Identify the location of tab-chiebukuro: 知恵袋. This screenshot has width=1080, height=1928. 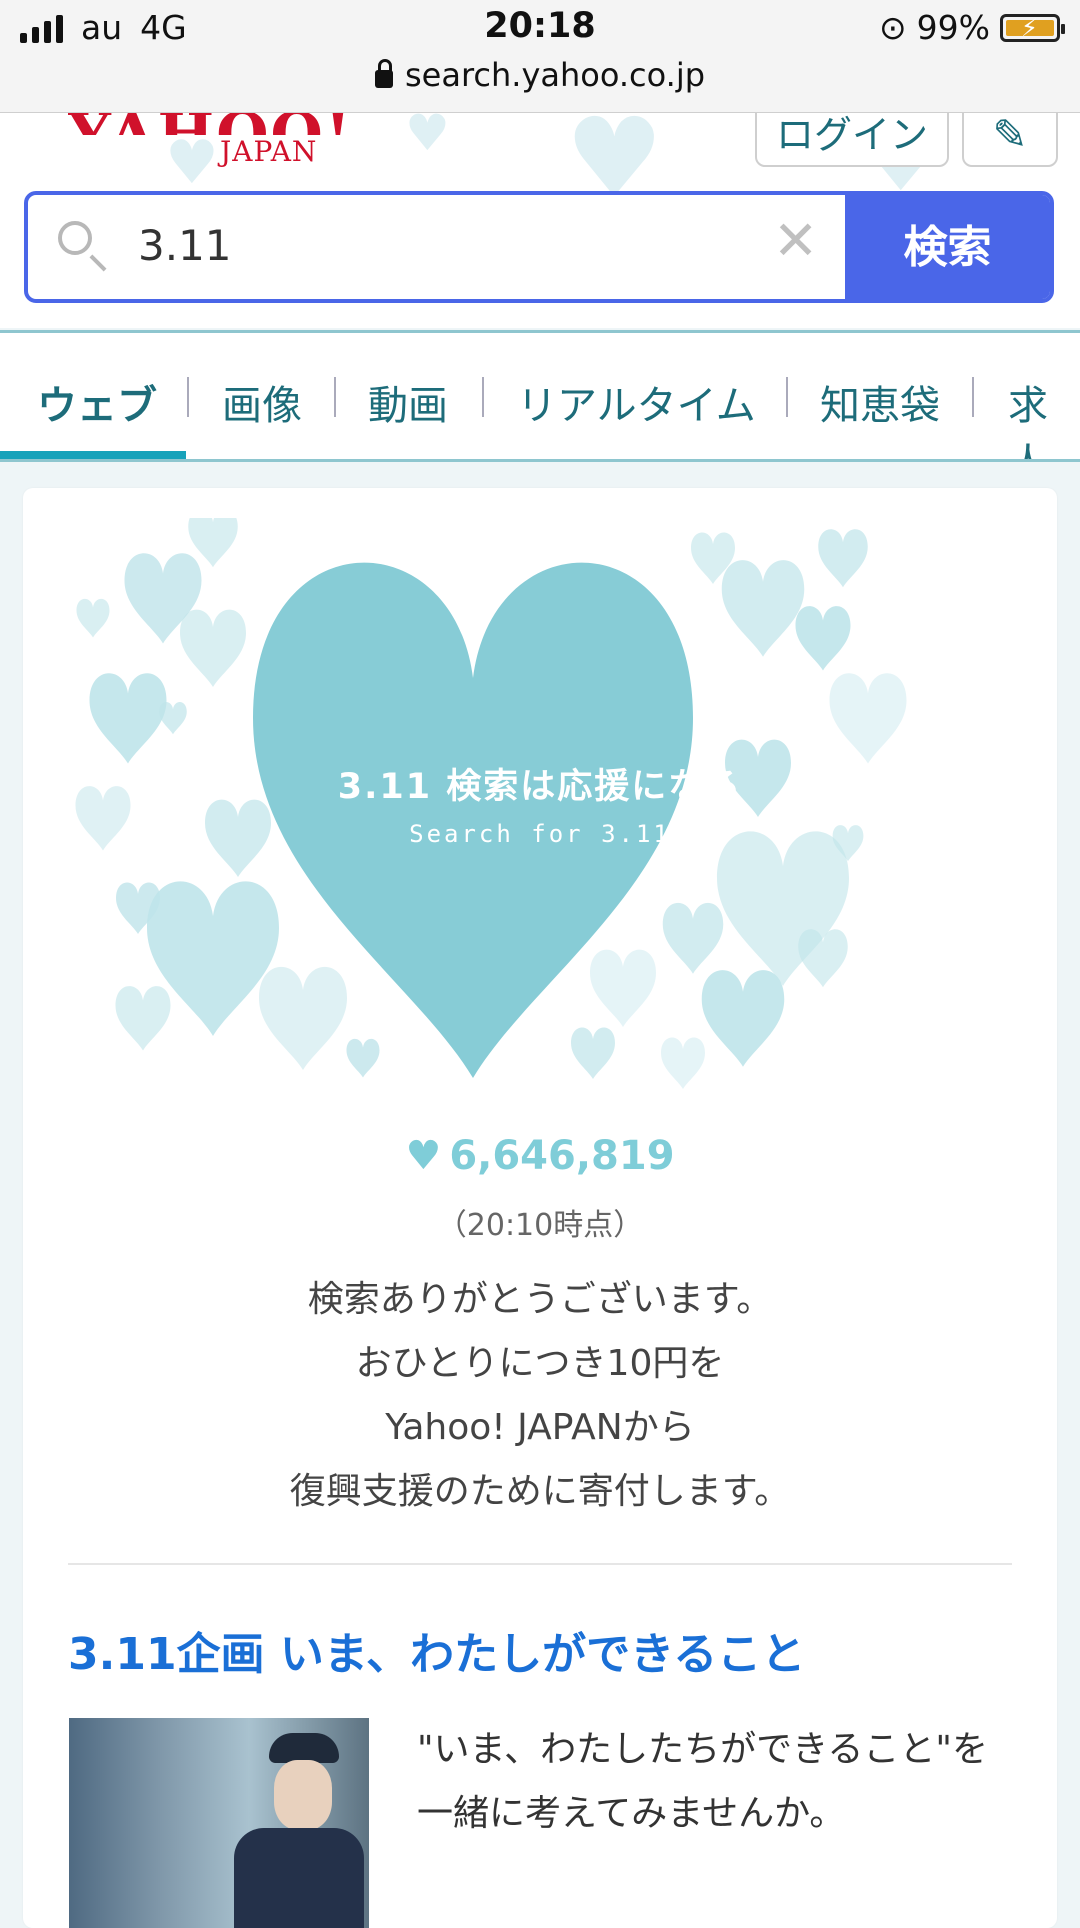
(880, 402).